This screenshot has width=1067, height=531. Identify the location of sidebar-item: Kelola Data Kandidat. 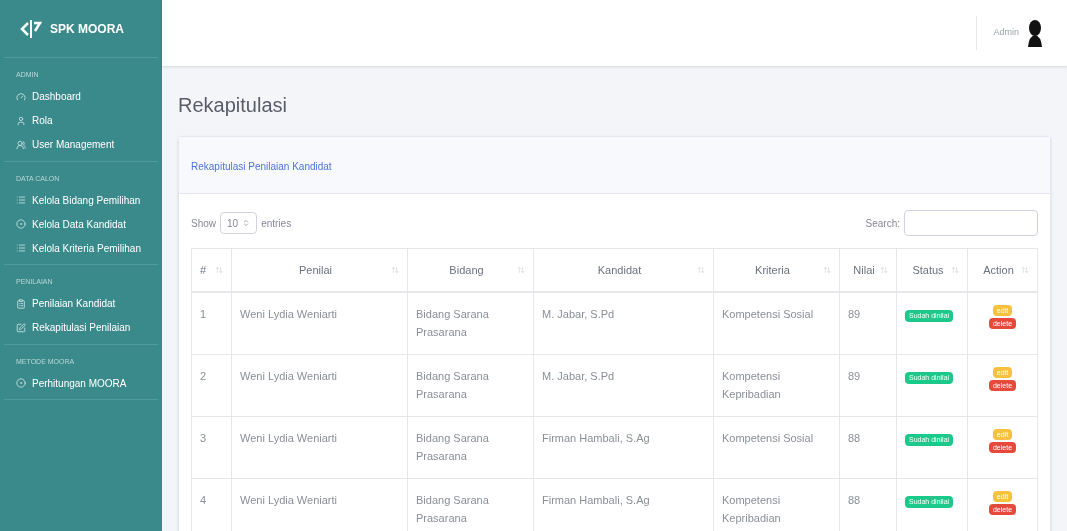
(81, 224).